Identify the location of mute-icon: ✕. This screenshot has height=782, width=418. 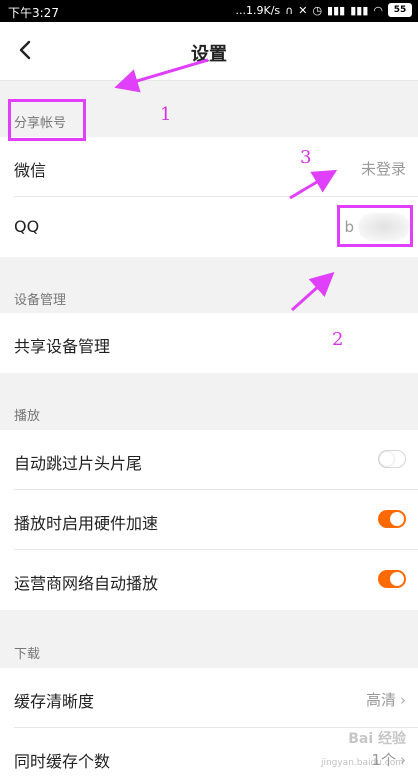
(303, 10).